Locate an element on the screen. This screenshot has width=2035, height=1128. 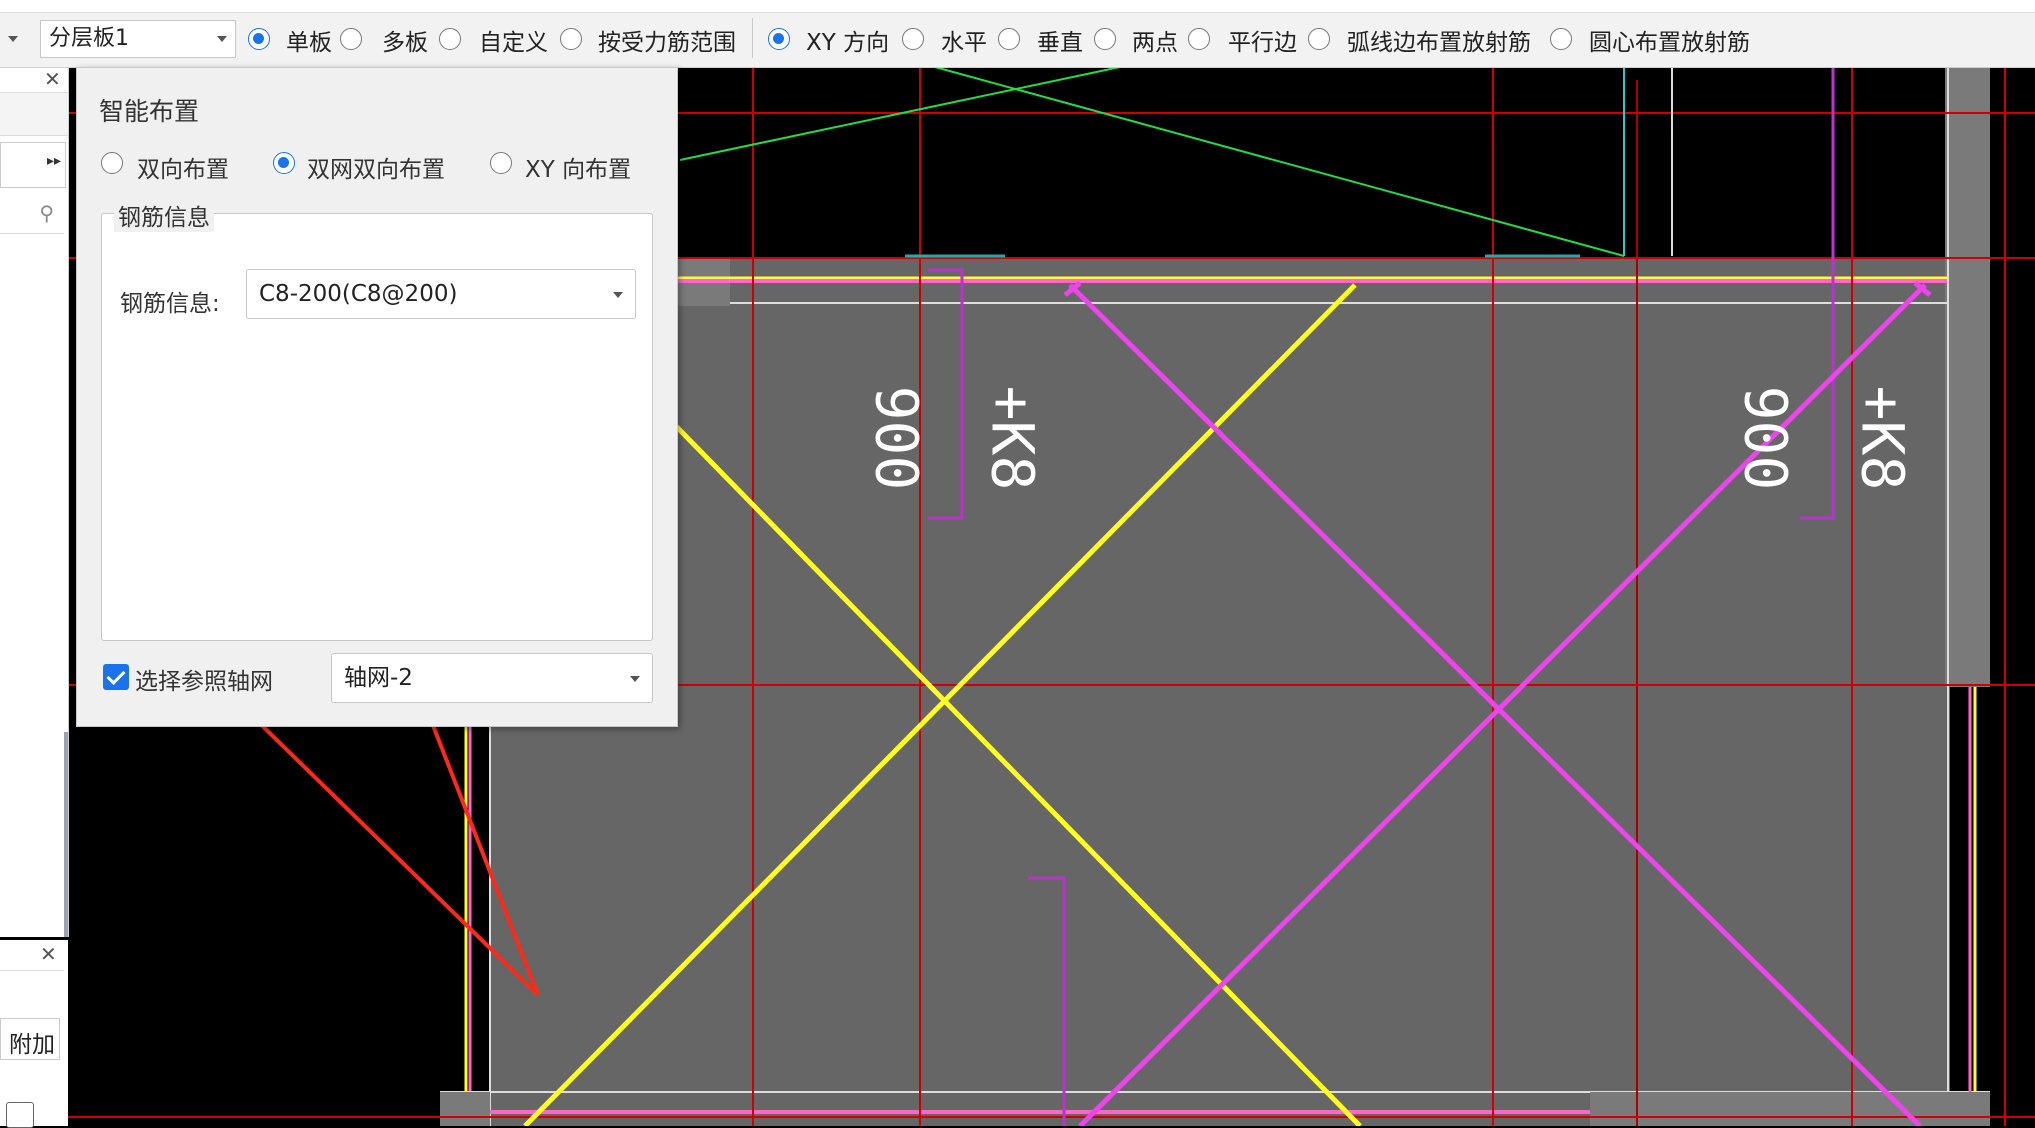
label-single-board: 单板 is located at coordinates (309, 43).